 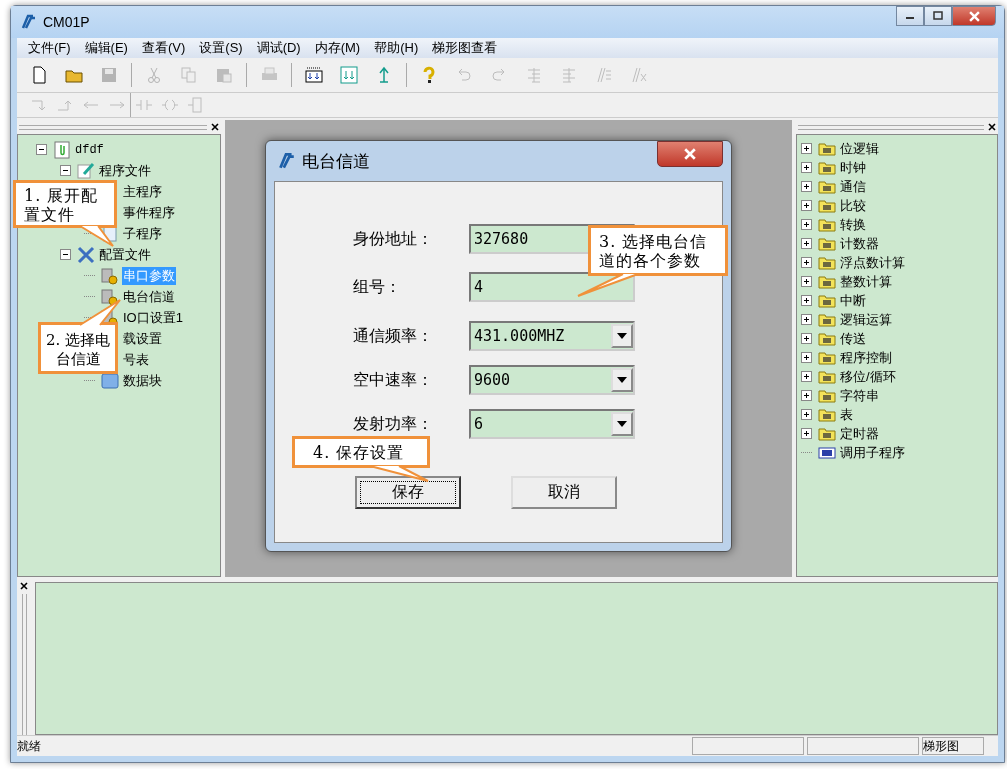 I want to click on dialog-title: 电台信道, so click(x=336, y=161).